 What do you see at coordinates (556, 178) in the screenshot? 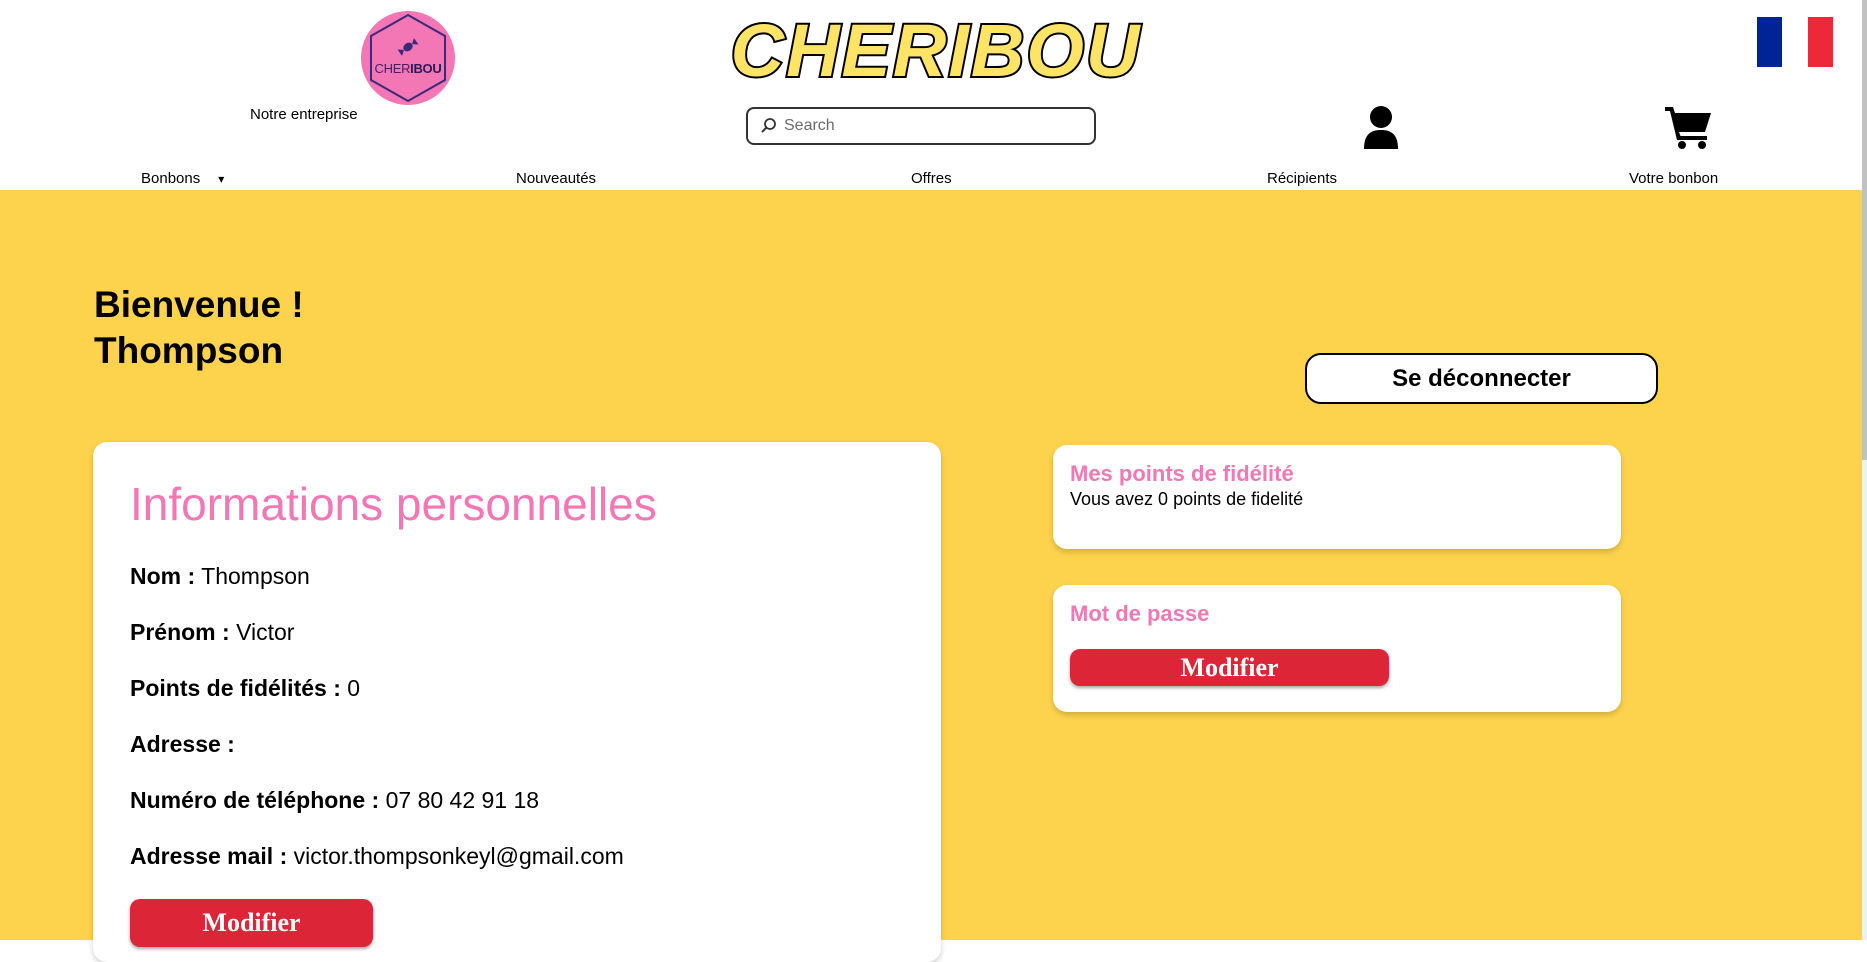
I see `nav-item-nouveautes: Nouveautés` at bounding box center [556, 178].